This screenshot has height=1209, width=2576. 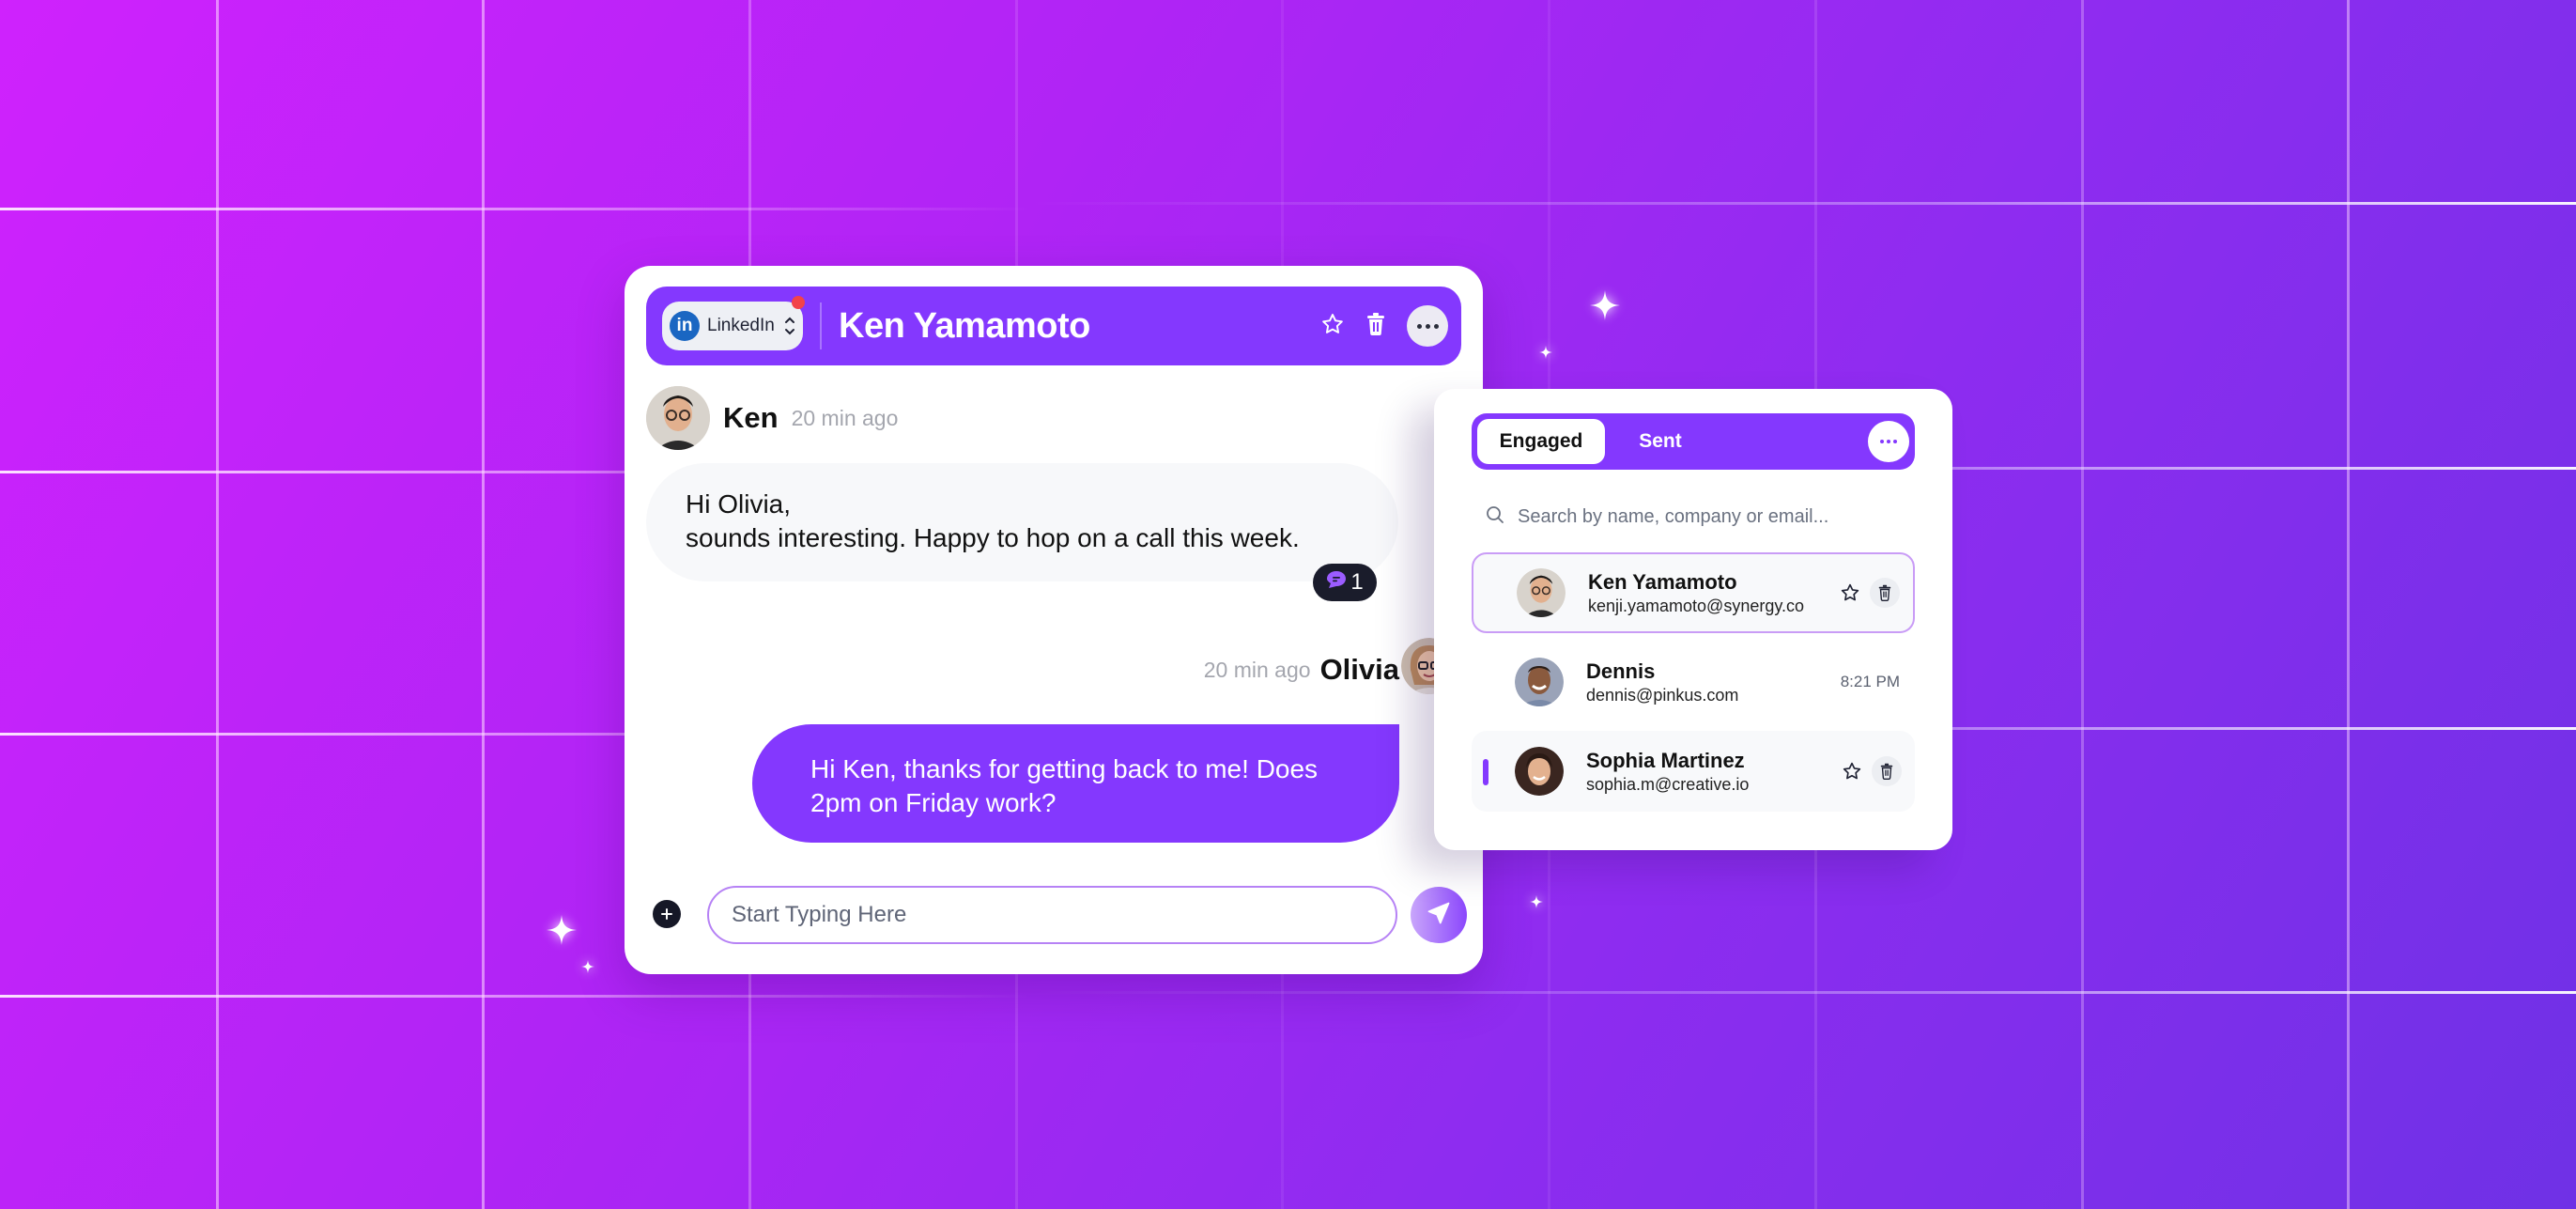 I want to click on avatar-sophia, so click(x=1539, y=771).